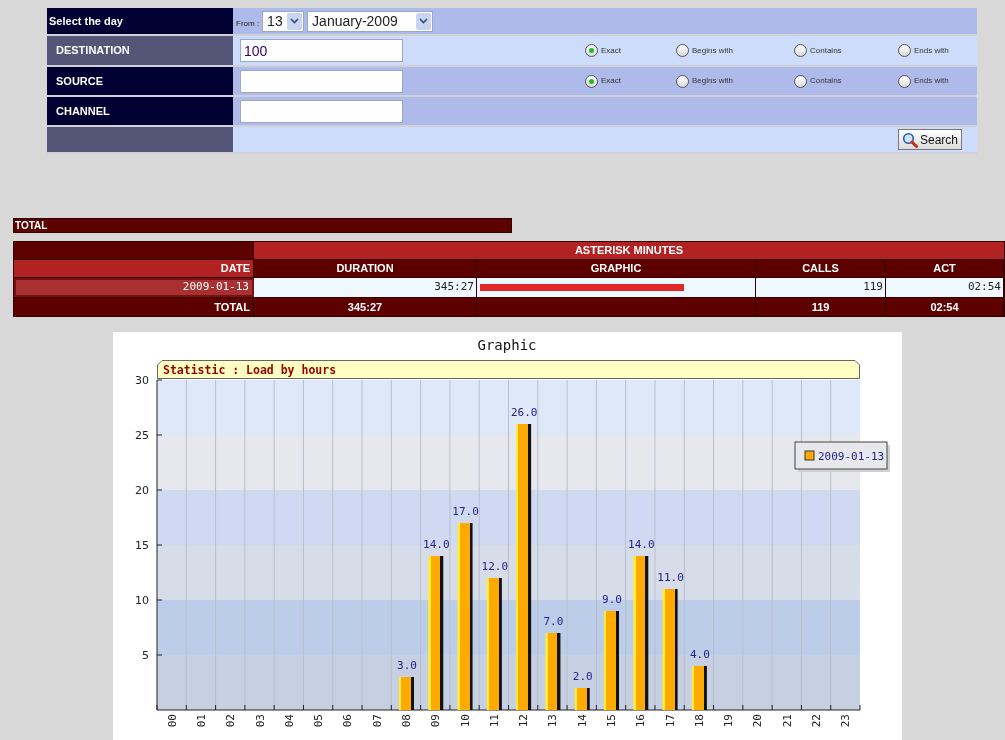  Describe the element at coordinates (283, 21) in the screenshot. I see `dropdown: 13` at that location.